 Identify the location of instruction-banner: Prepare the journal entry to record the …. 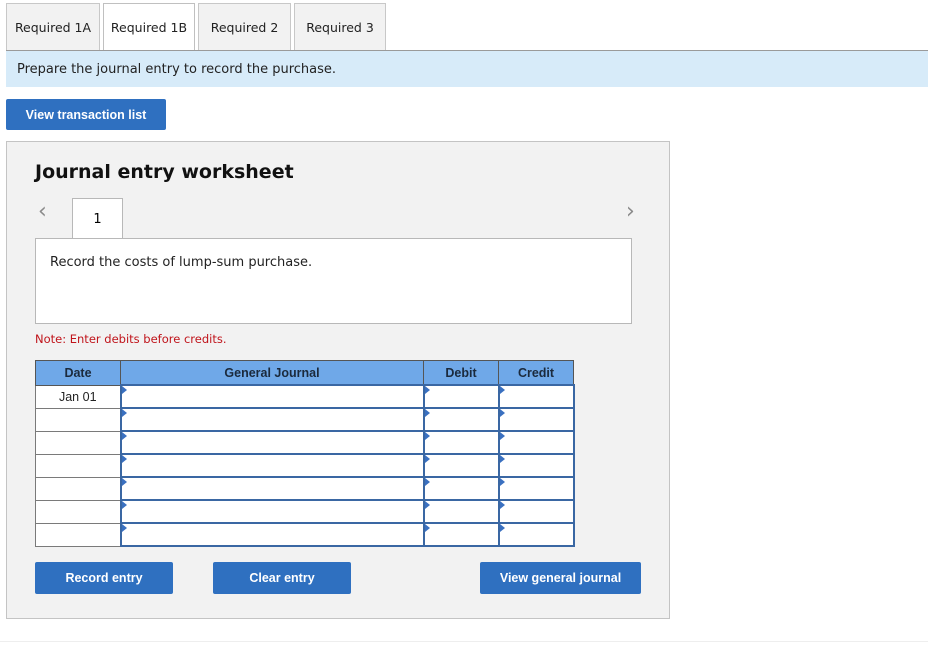
(467, 69).